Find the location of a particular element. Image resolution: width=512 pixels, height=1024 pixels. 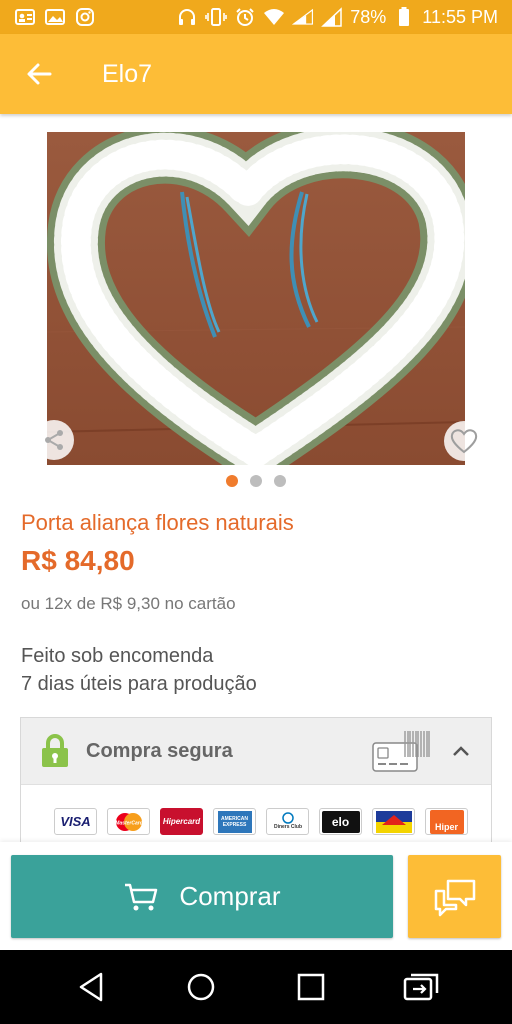

chat-bubbles-icon is located at coordinates (454, 897).